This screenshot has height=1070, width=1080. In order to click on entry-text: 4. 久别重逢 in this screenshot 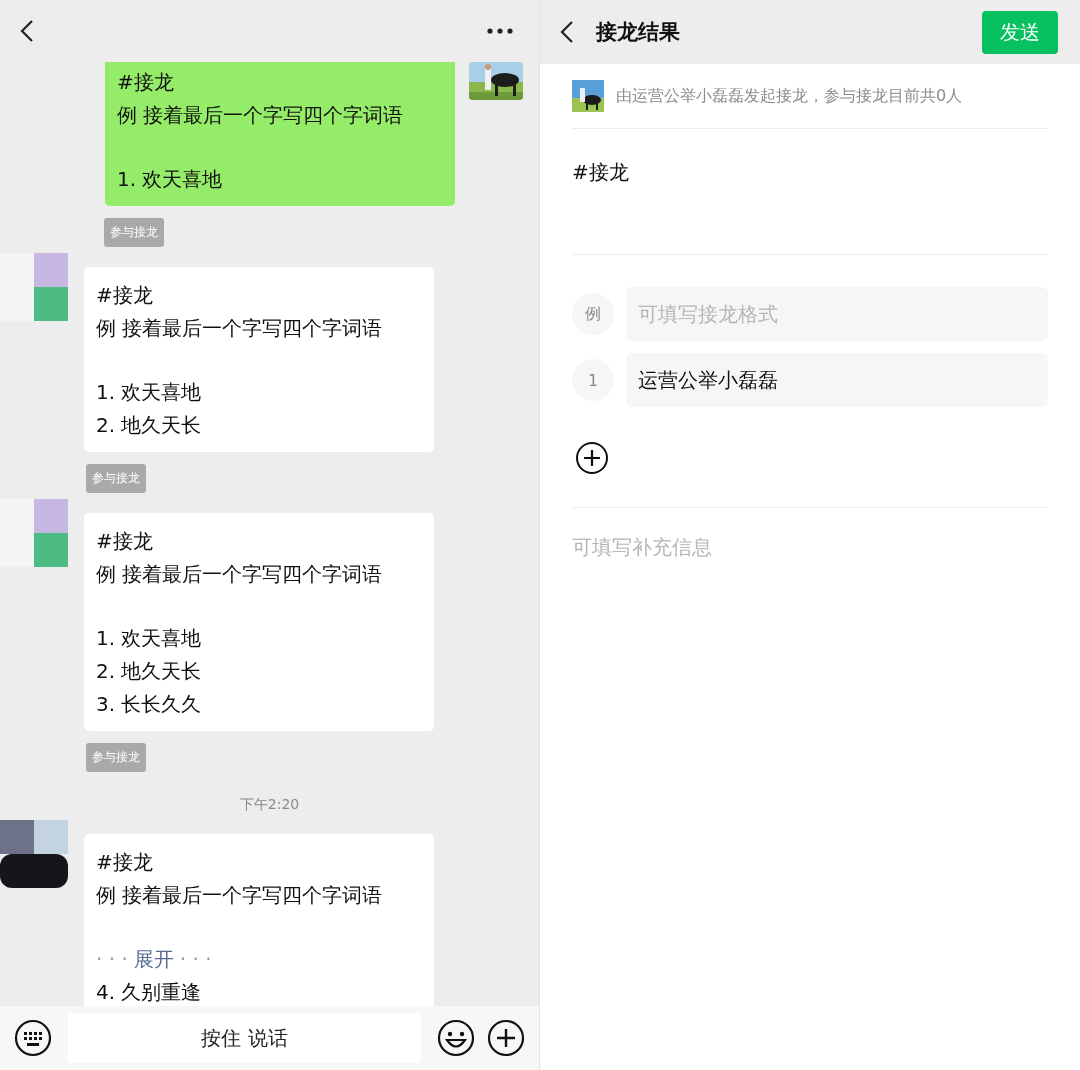, I will do `click(149, 992)`.